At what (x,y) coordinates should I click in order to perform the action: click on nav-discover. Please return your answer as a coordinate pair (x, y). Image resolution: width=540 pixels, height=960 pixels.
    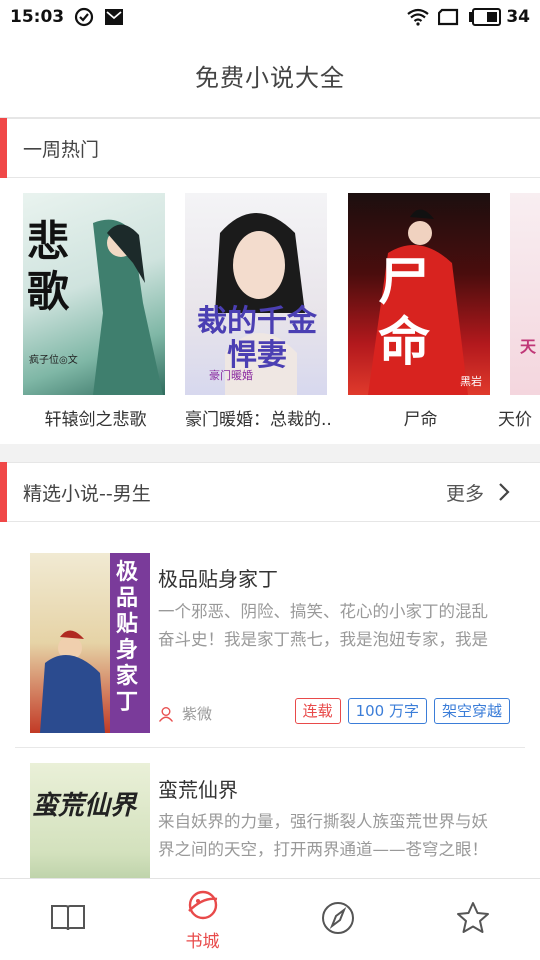
    Looking at the image, I should click on (337, 919).